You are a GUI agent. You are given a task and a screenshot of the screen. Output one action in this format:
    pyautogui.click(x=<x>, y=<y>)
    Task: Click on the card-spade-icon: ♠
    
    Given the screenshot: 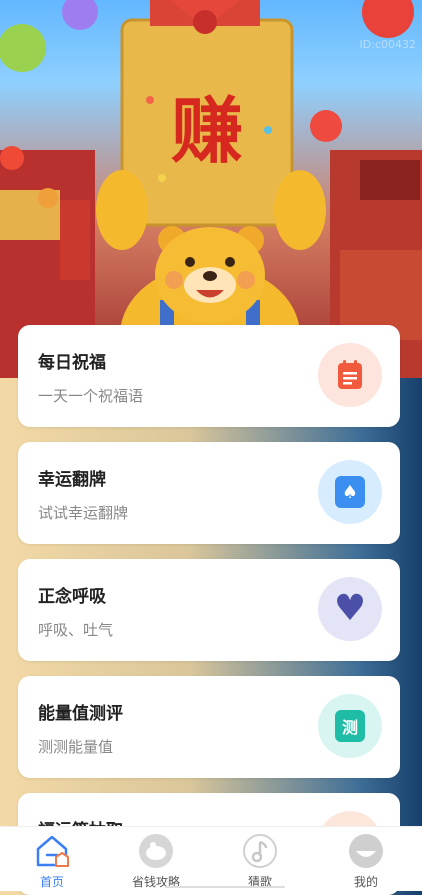 What is the action you would take?
    pyautogui.click(x=350, y=492)
    